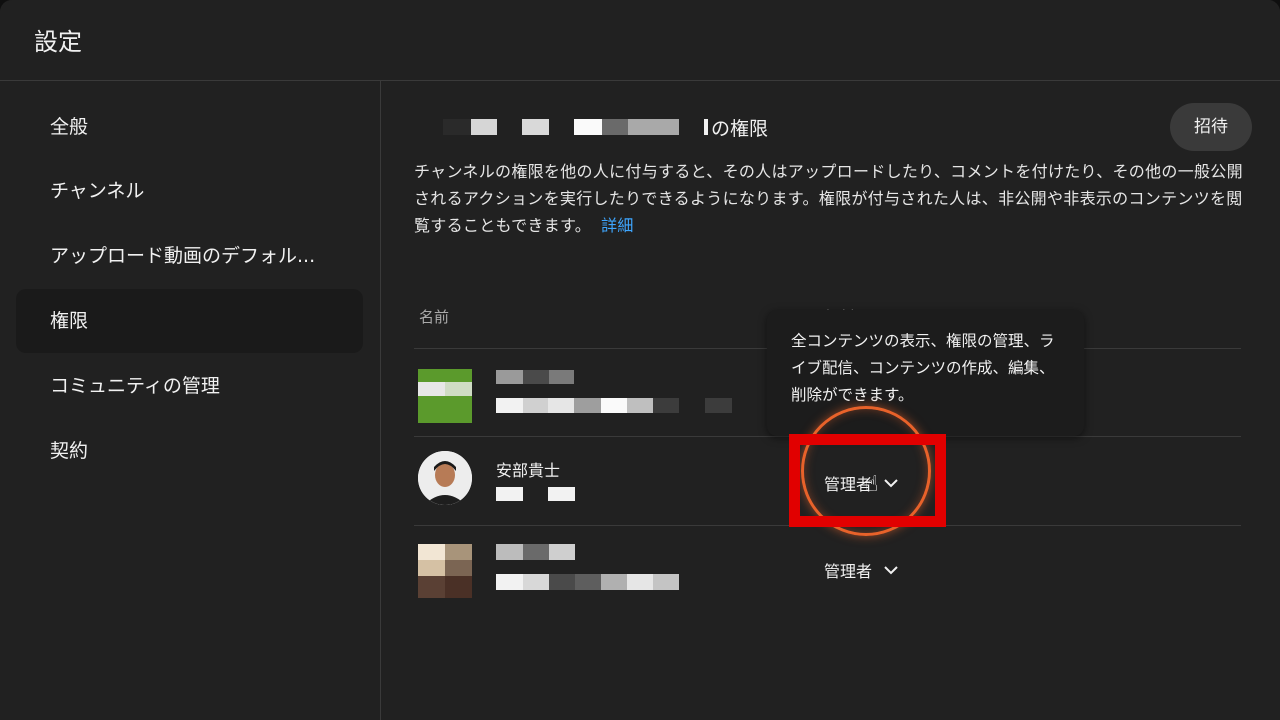  What do you see at coordinates (872, 484) in the screenshot?
I see `hand-pointer-icon: ☝` at bounding box center [872, 484].